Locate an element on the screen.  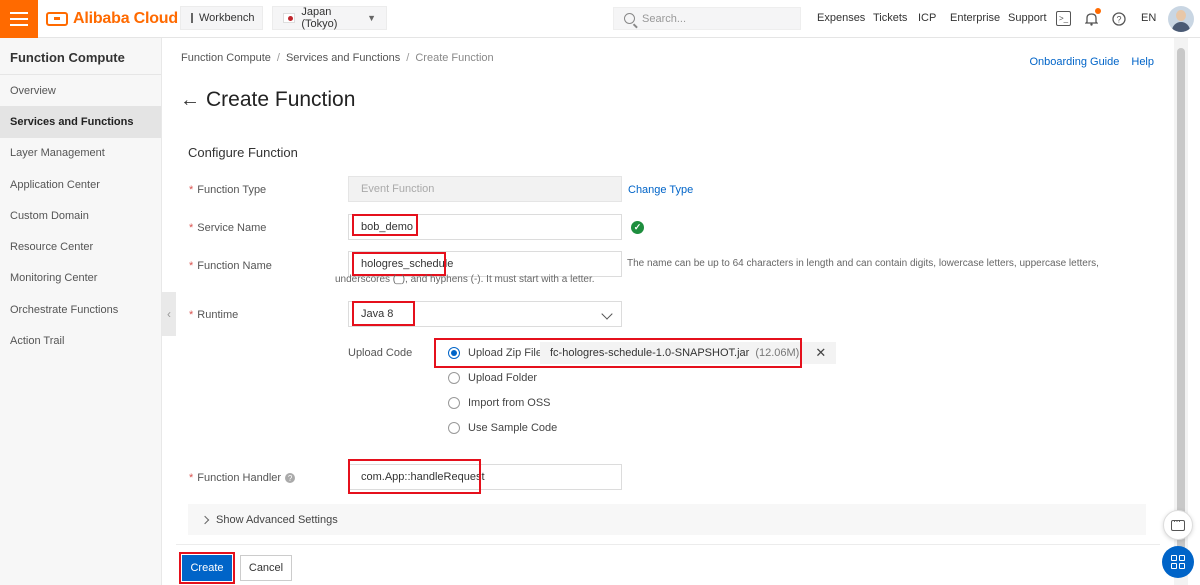
page-title-row: ← Create Function is located at coordinates (267, 100).